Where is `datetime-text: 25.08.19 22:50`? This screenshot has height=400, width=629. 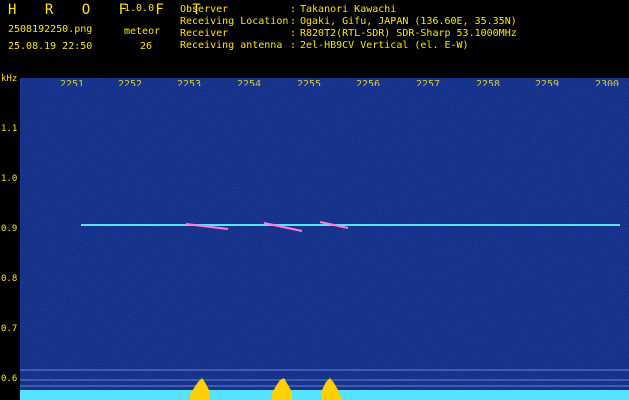 datetime-text: 25.08.19 22:50 is located at coordinates (50, 46).